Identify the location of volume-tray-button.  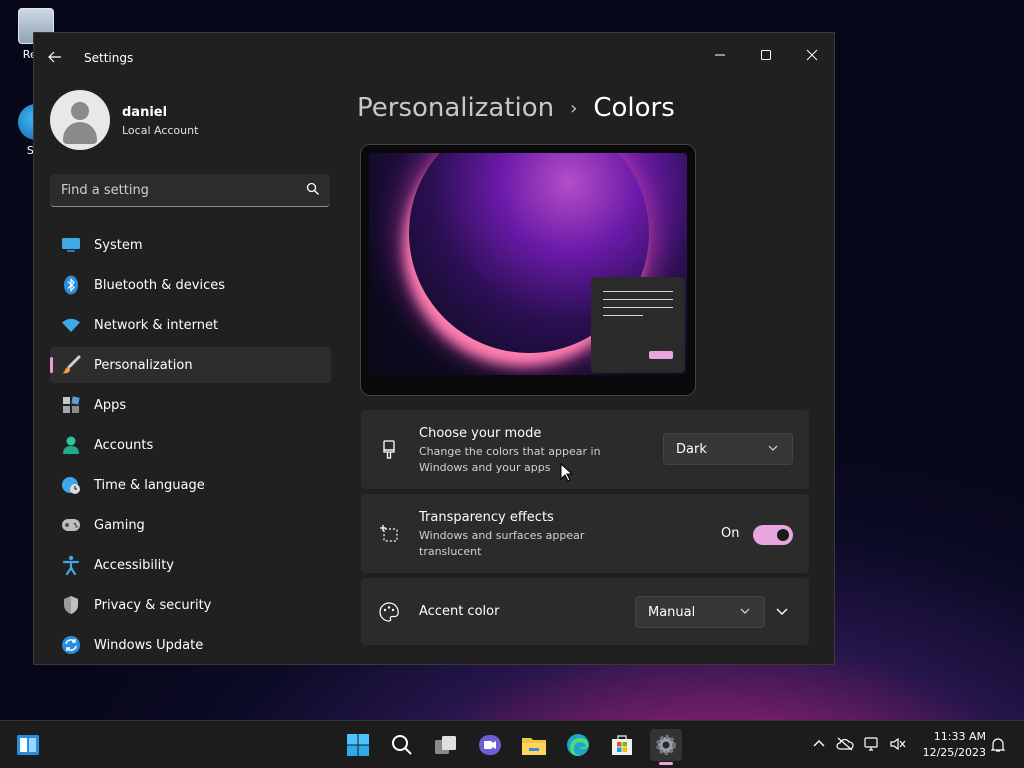
(898, 746).